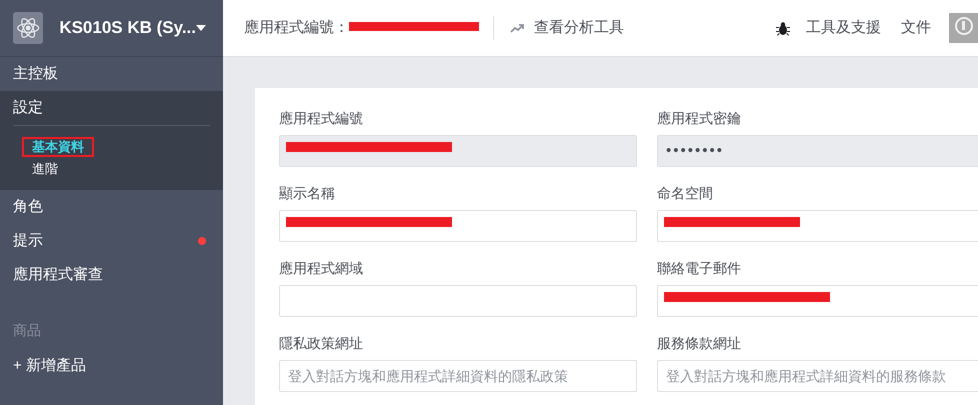 This screenshot has width=978, height=405. I want to click on atom-icon, so click(28, 28).